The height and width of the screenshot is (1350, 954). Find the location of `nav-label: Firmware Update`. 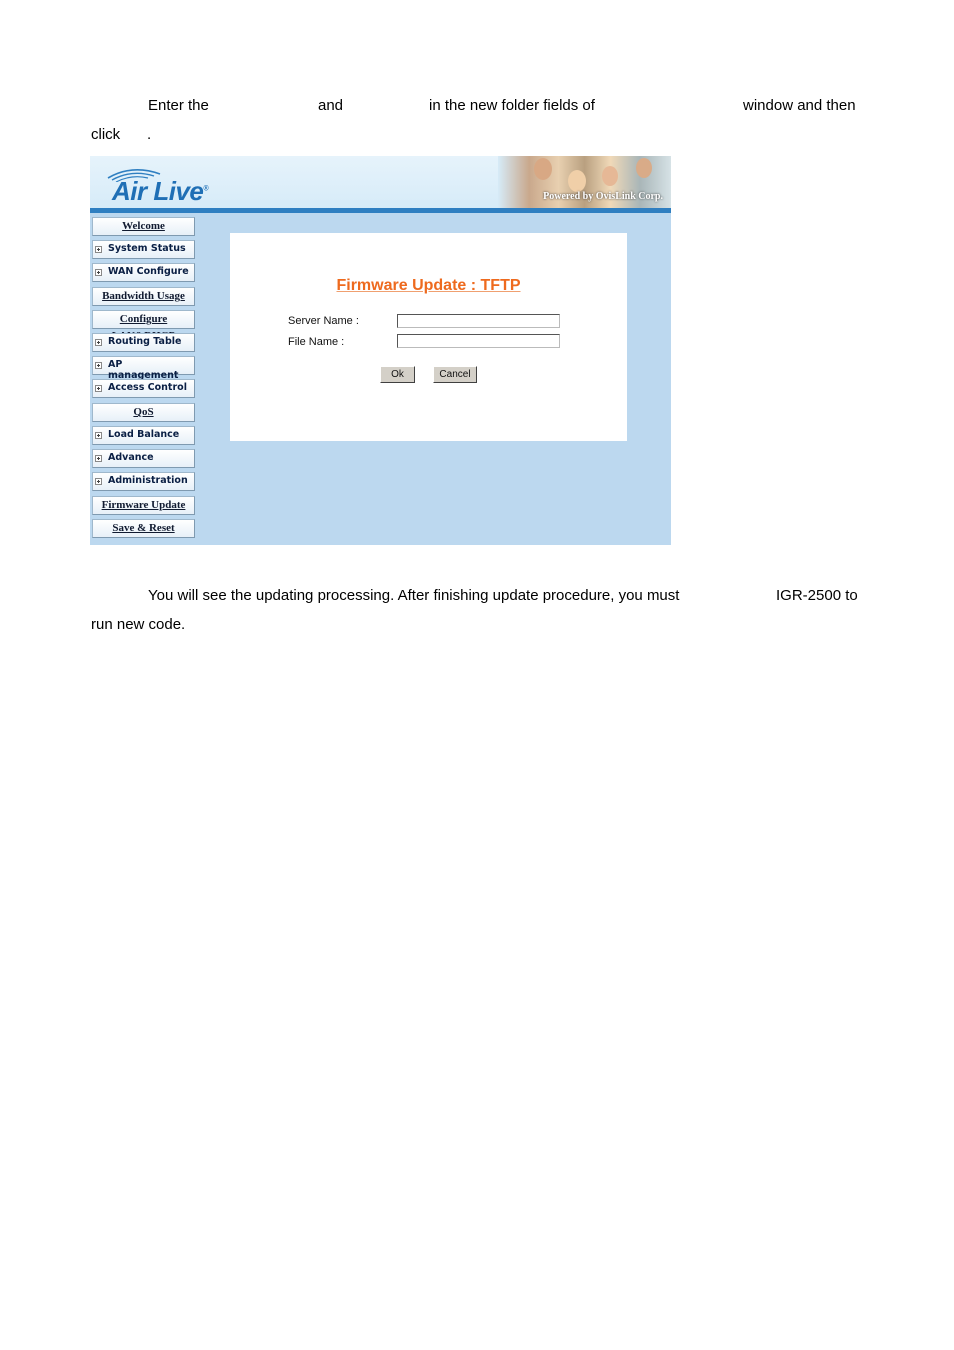

nav-label: Firmware Update is located at coordinates (143, 505).